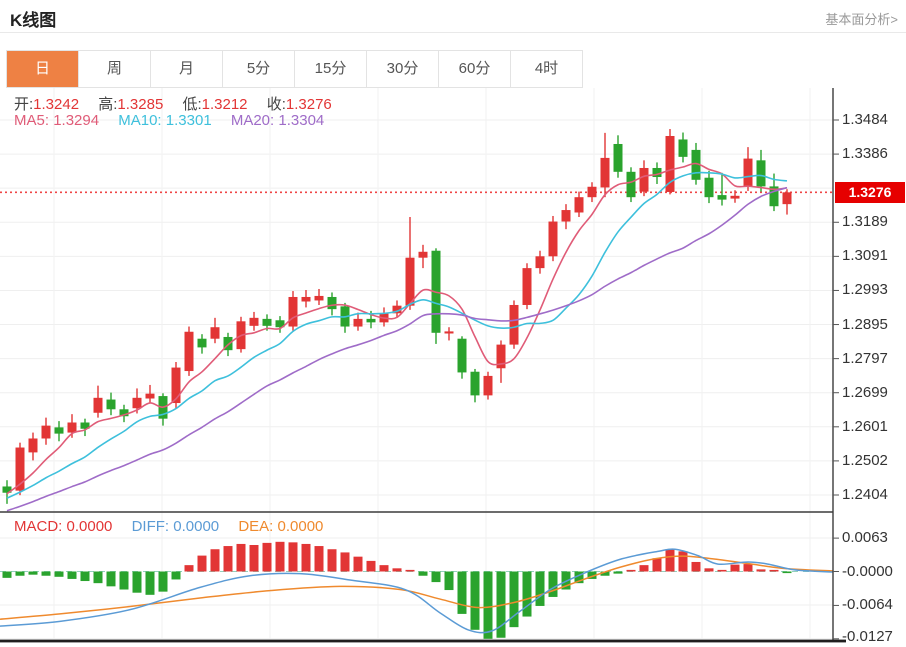 The width and height of the screenshot is (906, 647). I want to click on price-tick-label: 1.3484, so click(865, 119).